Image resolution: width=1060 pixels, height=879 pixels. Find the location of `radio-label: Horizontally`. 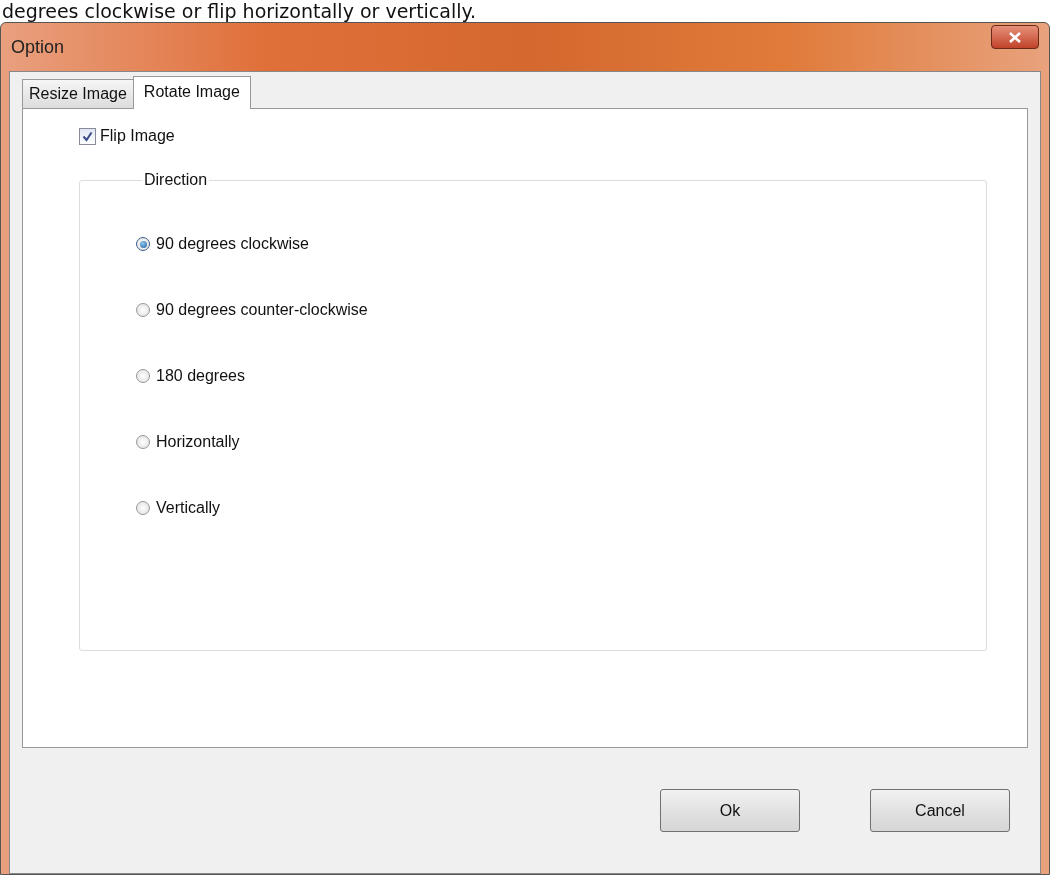

radio-label: Horizontally is located at coordinates (198, 442).